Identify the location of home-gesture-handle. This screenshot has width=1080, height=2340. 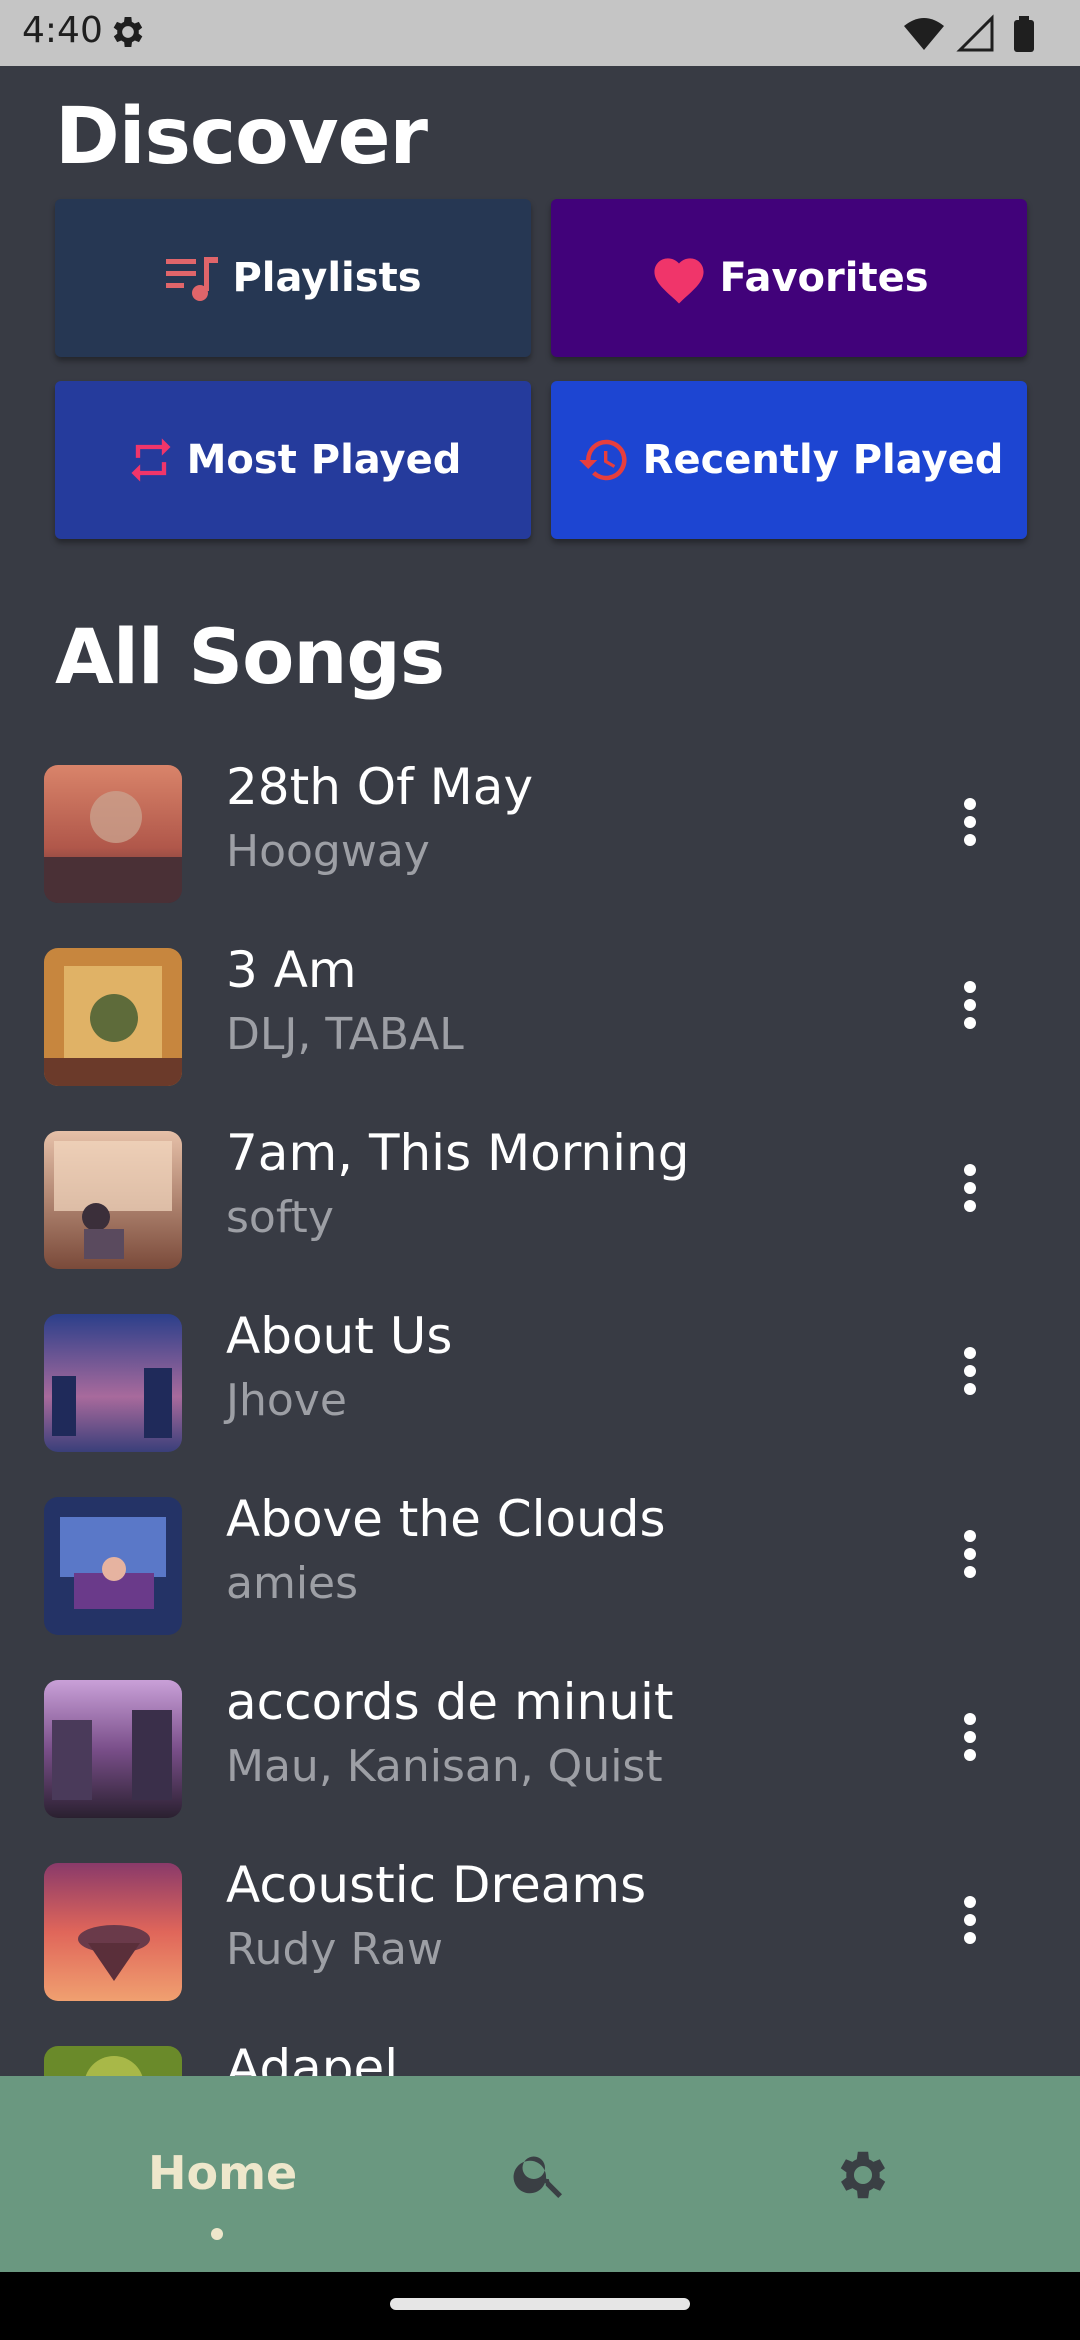
(540, 2304).